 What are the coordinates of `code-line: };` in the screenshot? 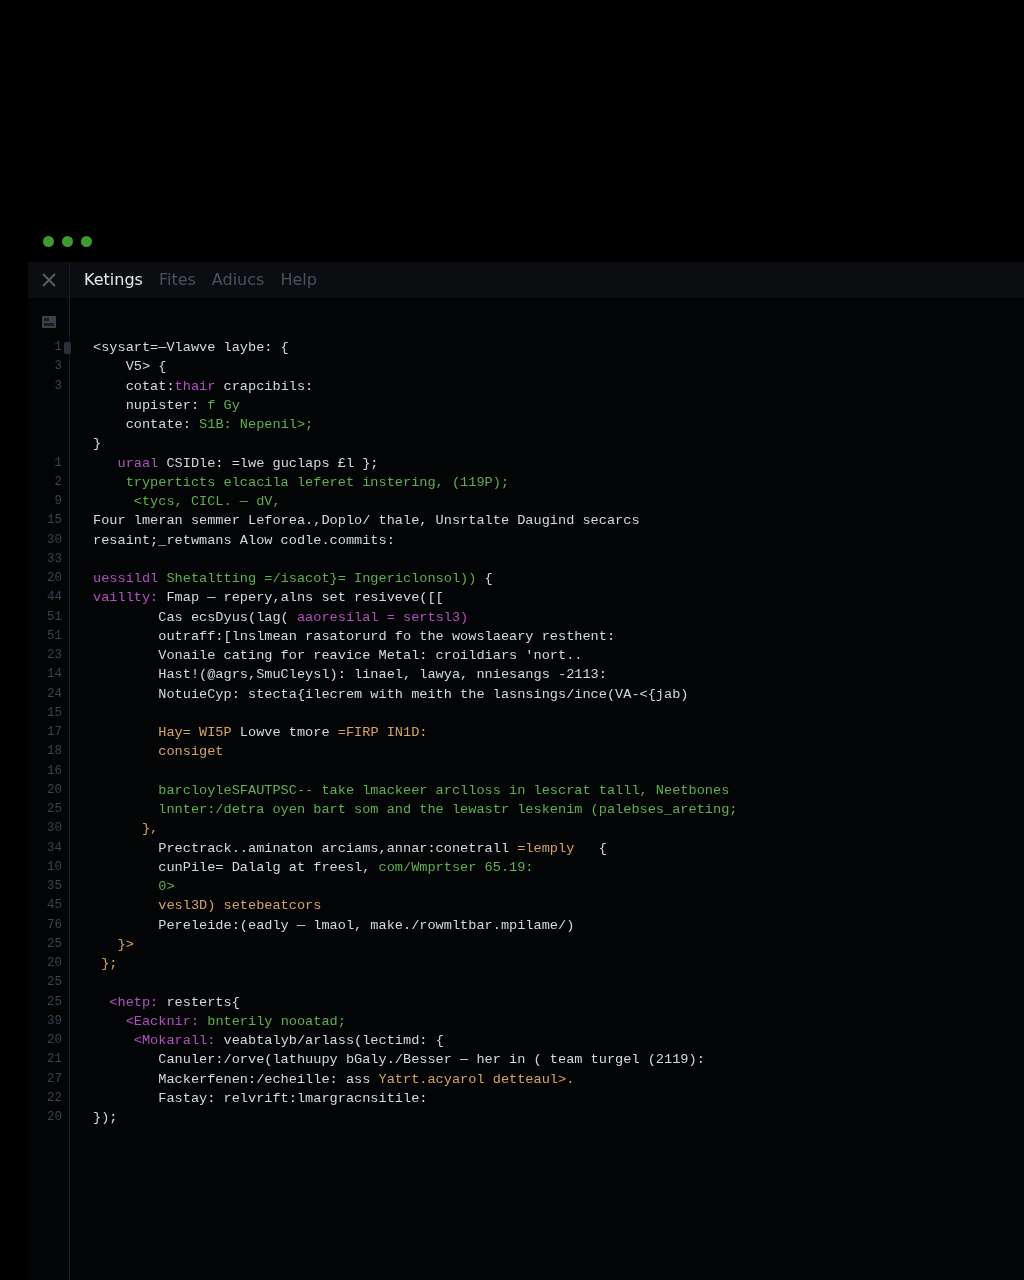 It's located at (109, 964).